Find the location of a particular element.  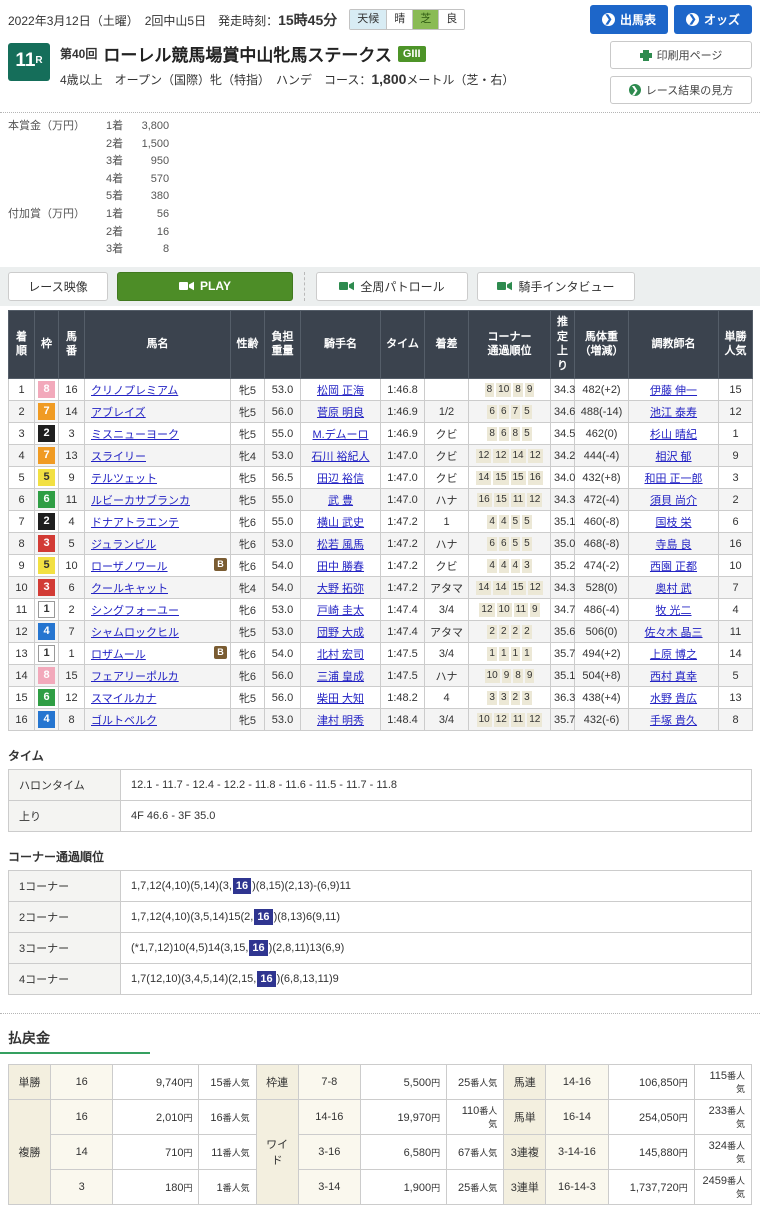

trainer-link: 西園 正都 is located at coordinates (673, 567).